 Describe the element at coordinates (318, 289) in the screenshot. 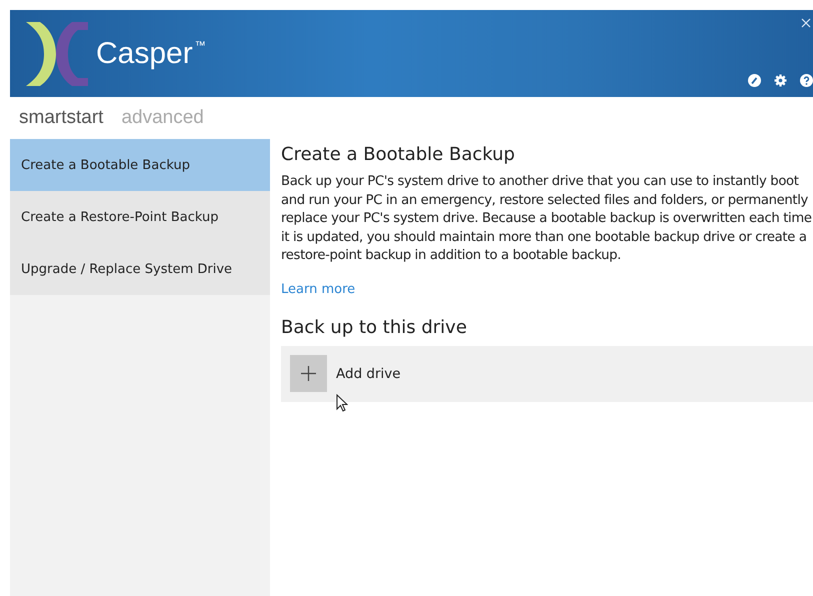

I see `learn-more-link: Learn more` at that location.